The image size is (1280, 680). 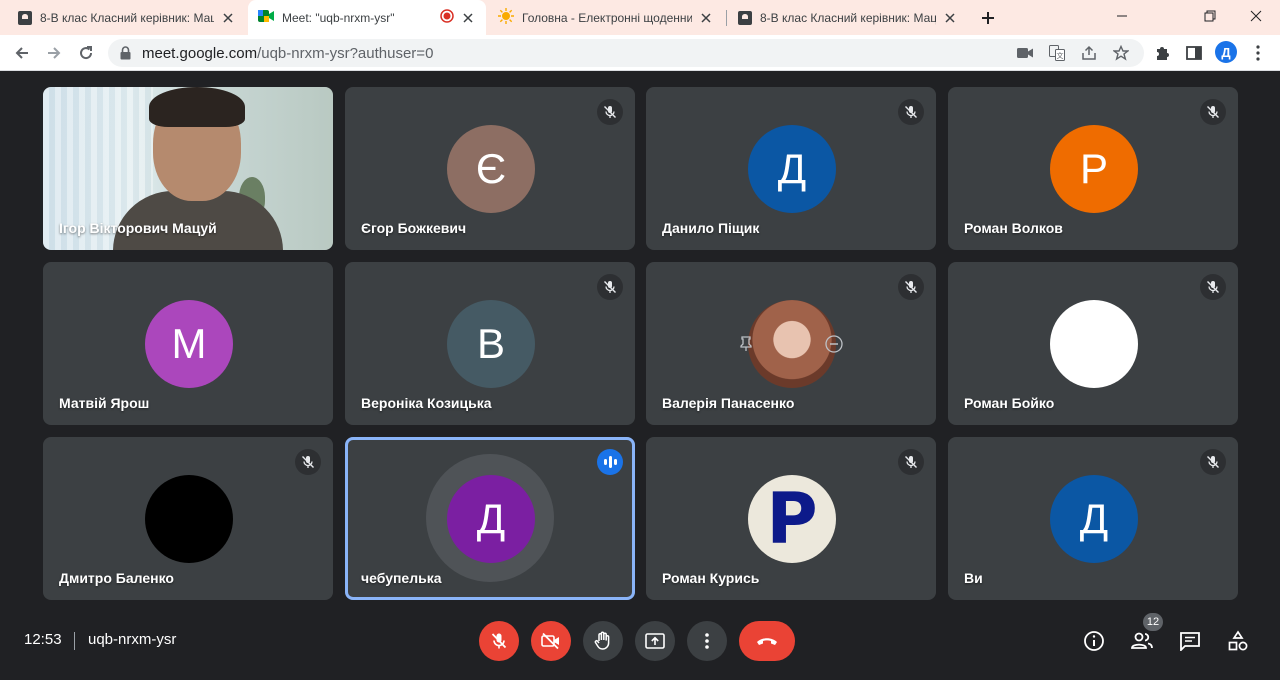 I want to click on activities-button, so click(x=1238, y=641).